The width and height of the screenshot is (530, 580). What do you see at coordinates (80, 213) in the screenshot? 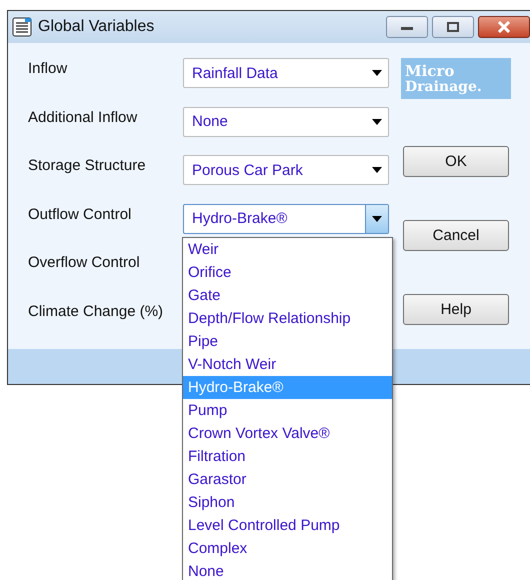
I see `field-label: Outflow Control` at bounding box center [80, 213].